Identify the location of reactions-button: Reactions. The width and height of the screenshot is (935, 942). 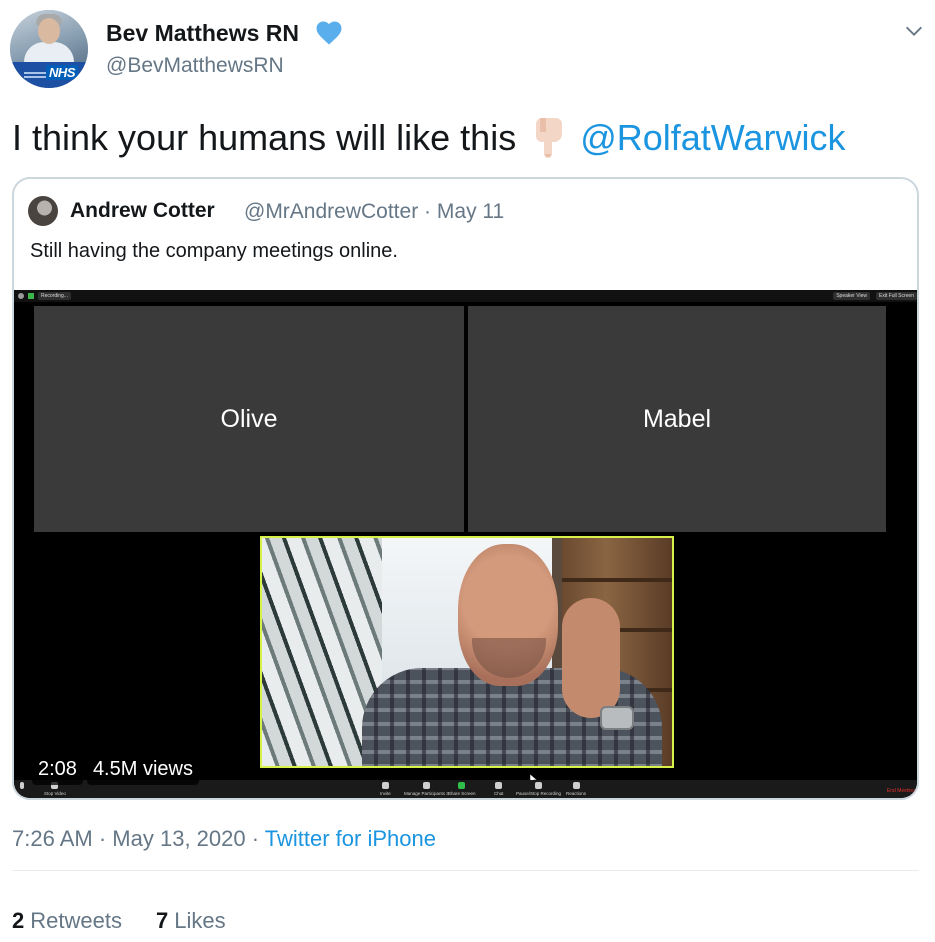
(576, 789).